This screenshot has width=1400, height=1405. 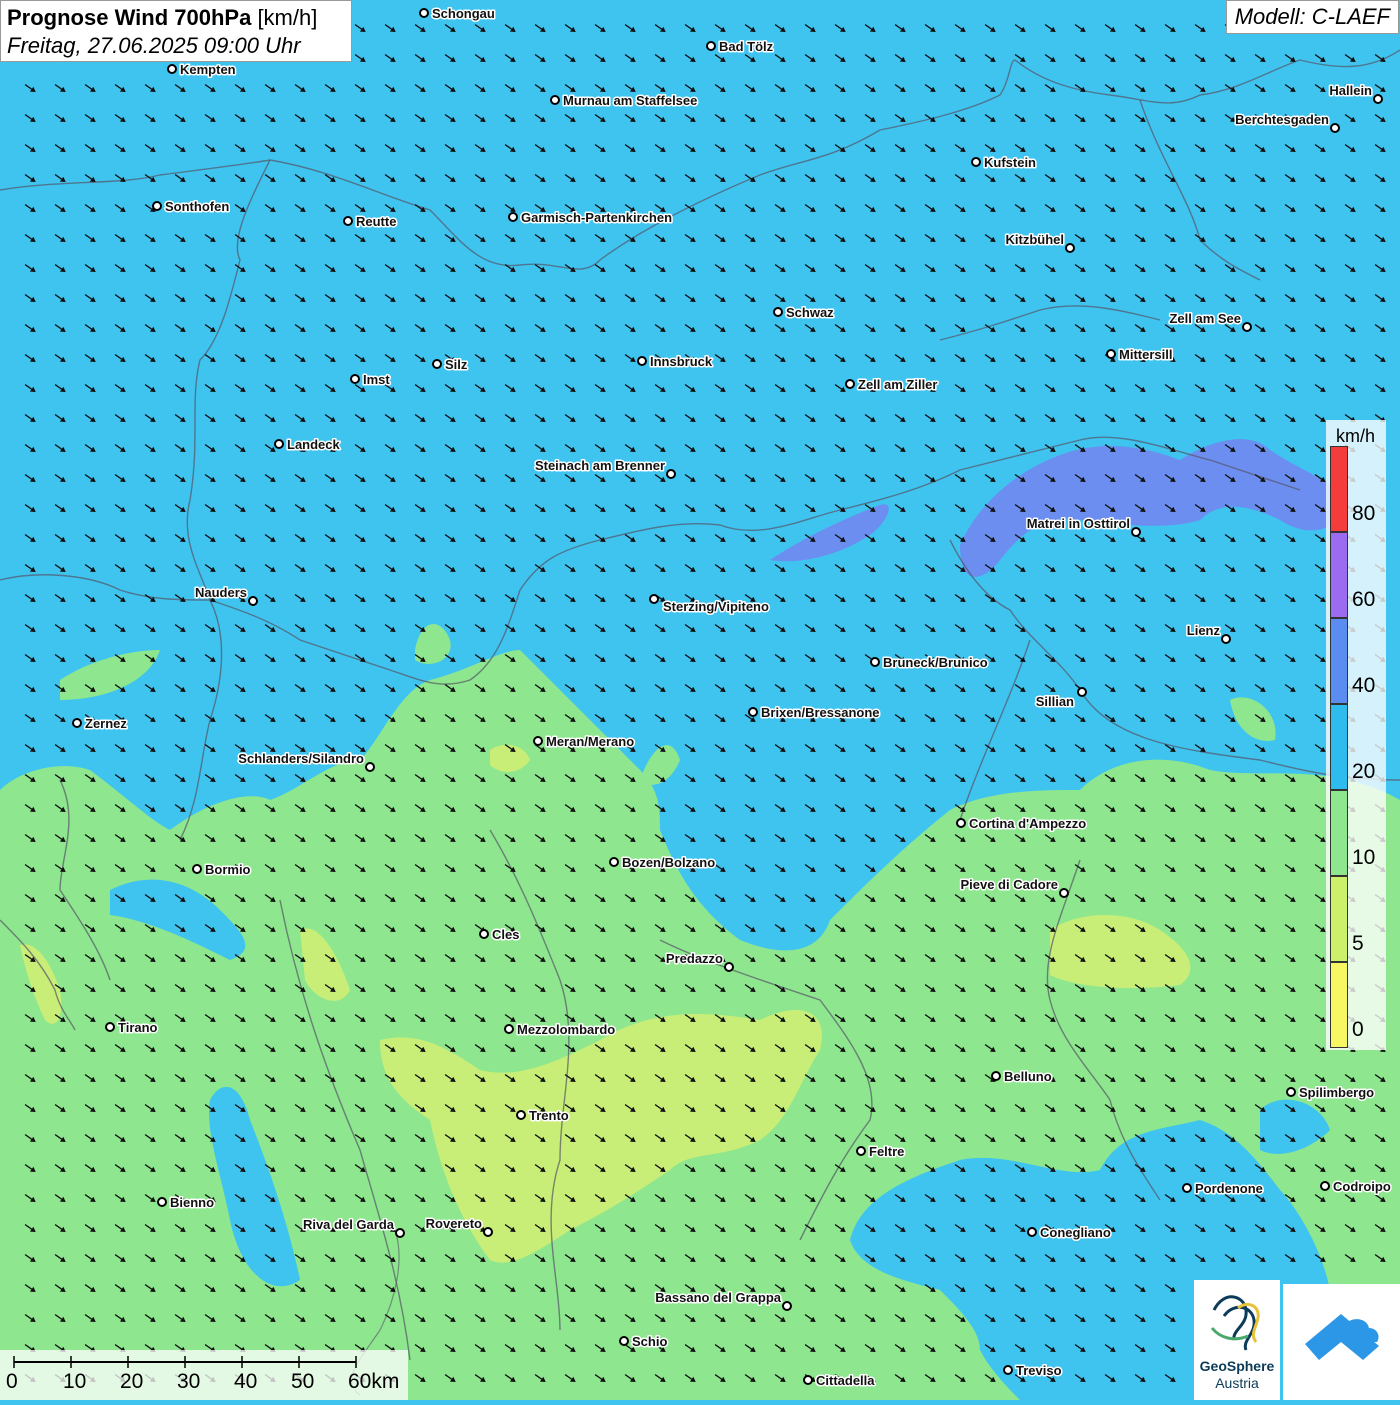 I want to click on city-label: Landeck, so click(x=314, y=444).